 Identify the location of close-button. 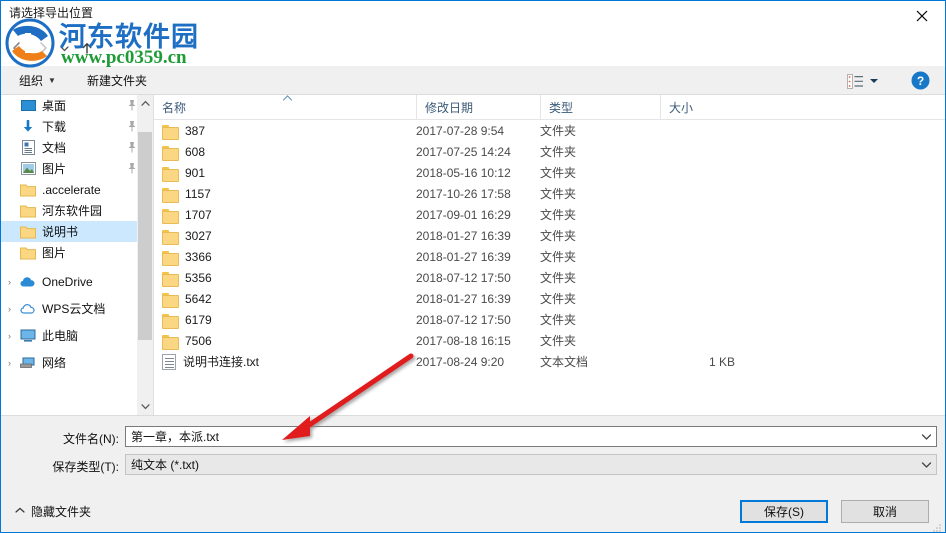
(922, 16).